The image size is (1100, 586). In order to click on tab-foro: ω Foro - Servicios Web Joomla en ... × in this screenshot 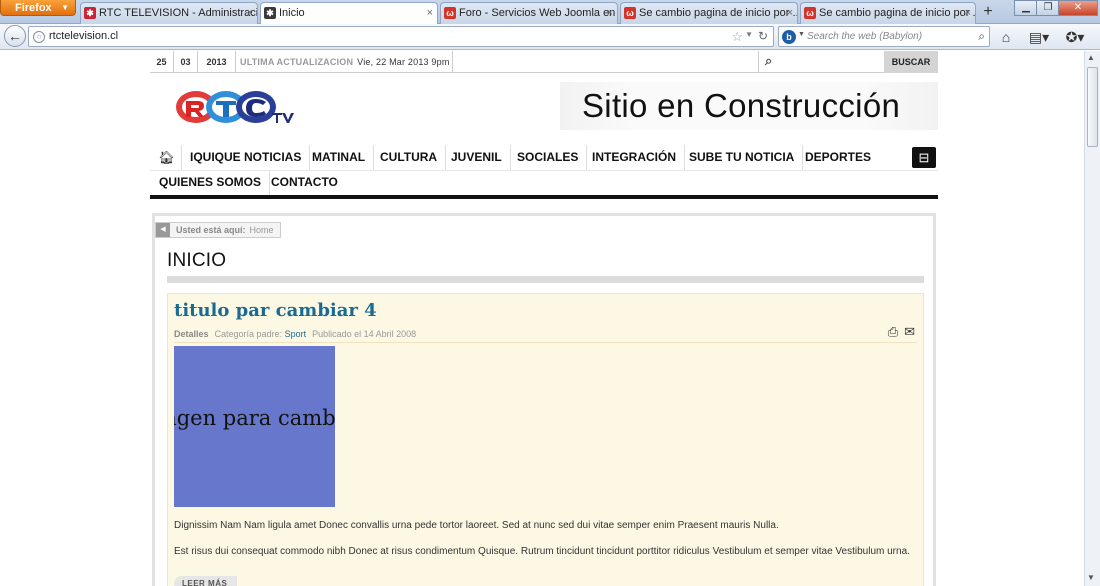, I will do `click(529, 13)`.